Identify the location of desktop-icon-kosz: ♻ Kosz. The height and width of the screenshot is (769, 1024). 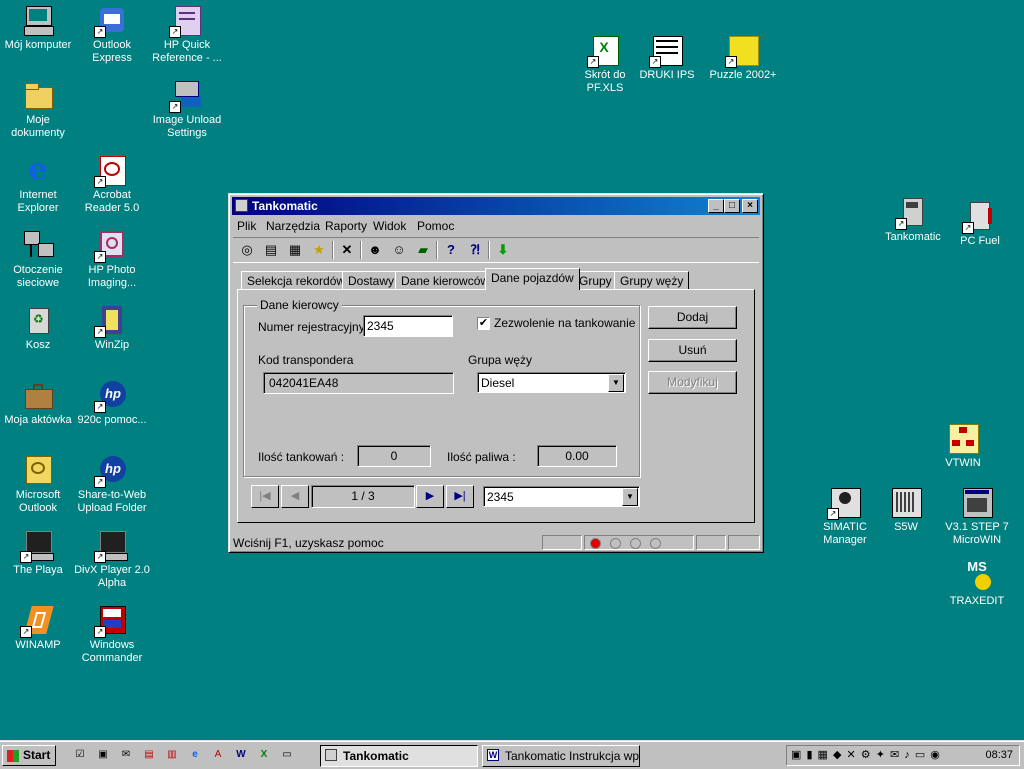
(38, 328).